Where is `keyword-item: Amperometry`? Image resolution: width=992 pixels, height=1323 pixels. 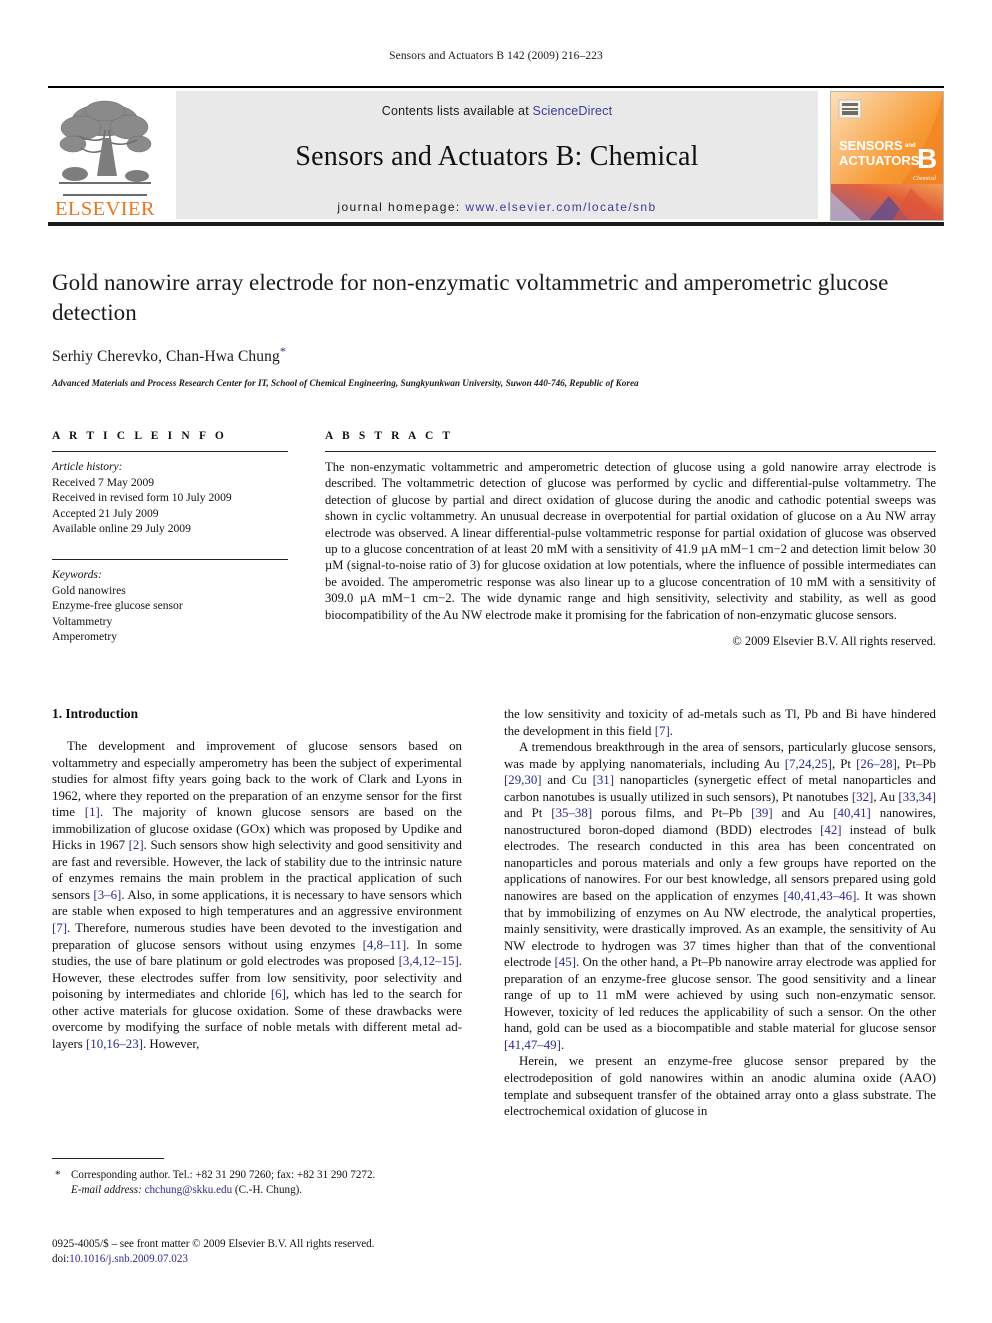 keyword-item: Amperometry is located at coordinates (85, 637).